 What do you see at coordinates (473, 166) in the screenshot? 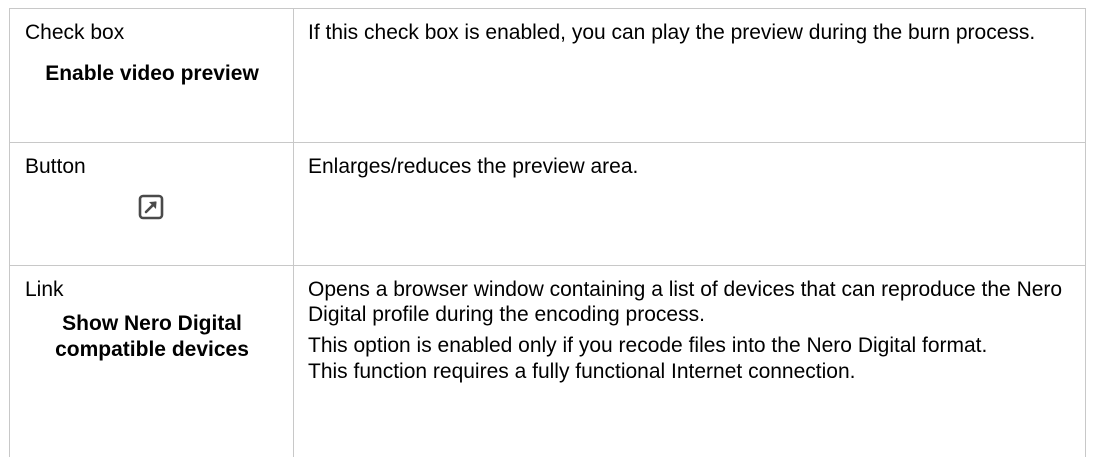
I see `description-text: Enlarges/reduces the preview area.` at bounding box center [473, 166].